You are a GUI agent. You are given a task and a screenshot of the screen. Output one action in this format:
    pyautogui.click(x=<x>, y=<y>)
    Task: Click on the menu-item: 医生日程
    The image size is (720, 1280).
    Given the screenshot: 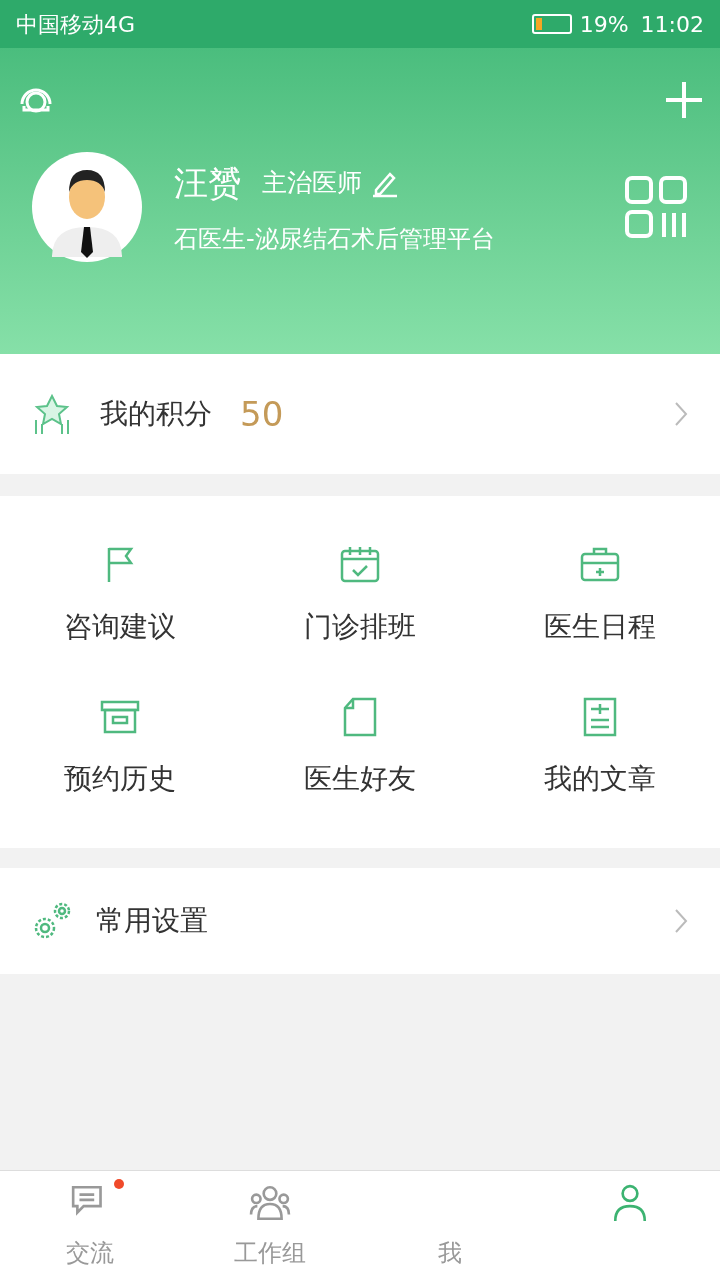 What is the action you would take?
    pyautogui.click(x=600, y=596)
    